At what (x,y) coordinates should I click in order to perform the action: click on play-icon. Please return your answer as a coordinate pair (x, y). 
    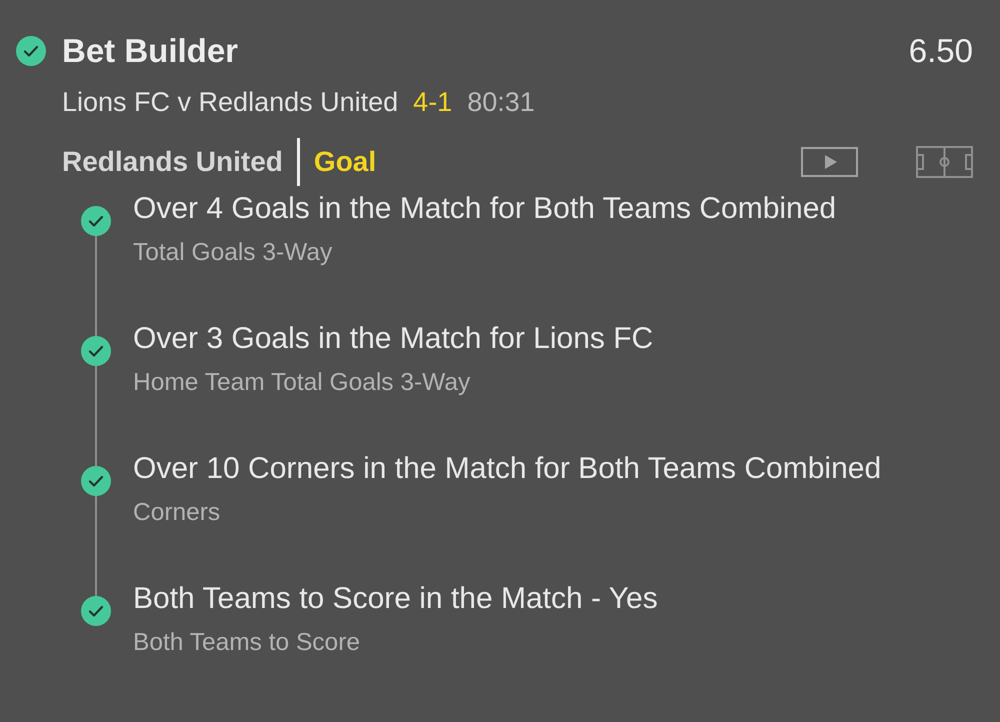
    Looking at the image, I should click on (829, 162).